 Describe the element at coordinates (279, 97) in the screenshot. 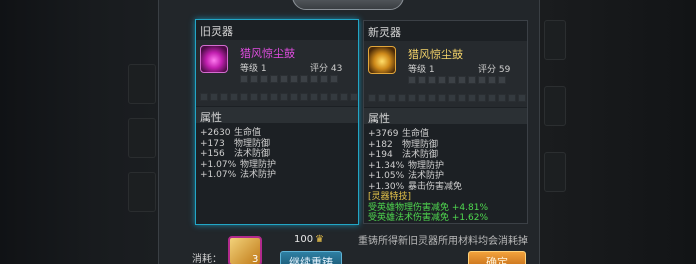

I see `old-gem-slots-row2` at that location.